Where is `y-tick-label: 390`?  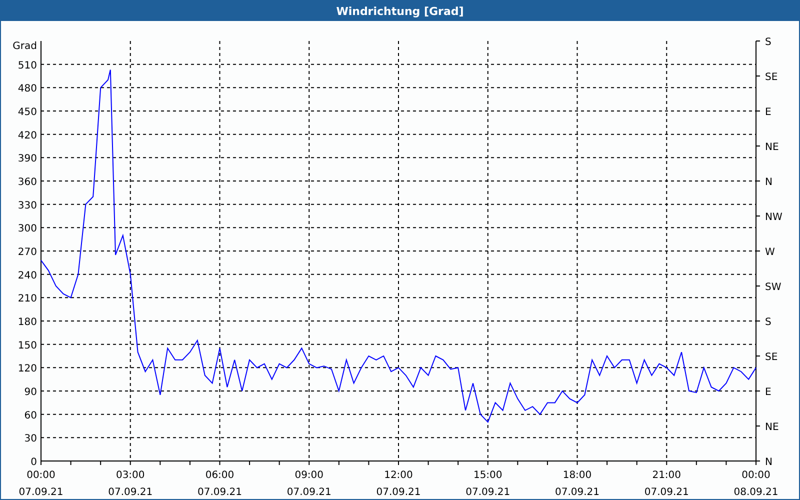
y-tick-label: 390 is located at coordinates (27, 159).